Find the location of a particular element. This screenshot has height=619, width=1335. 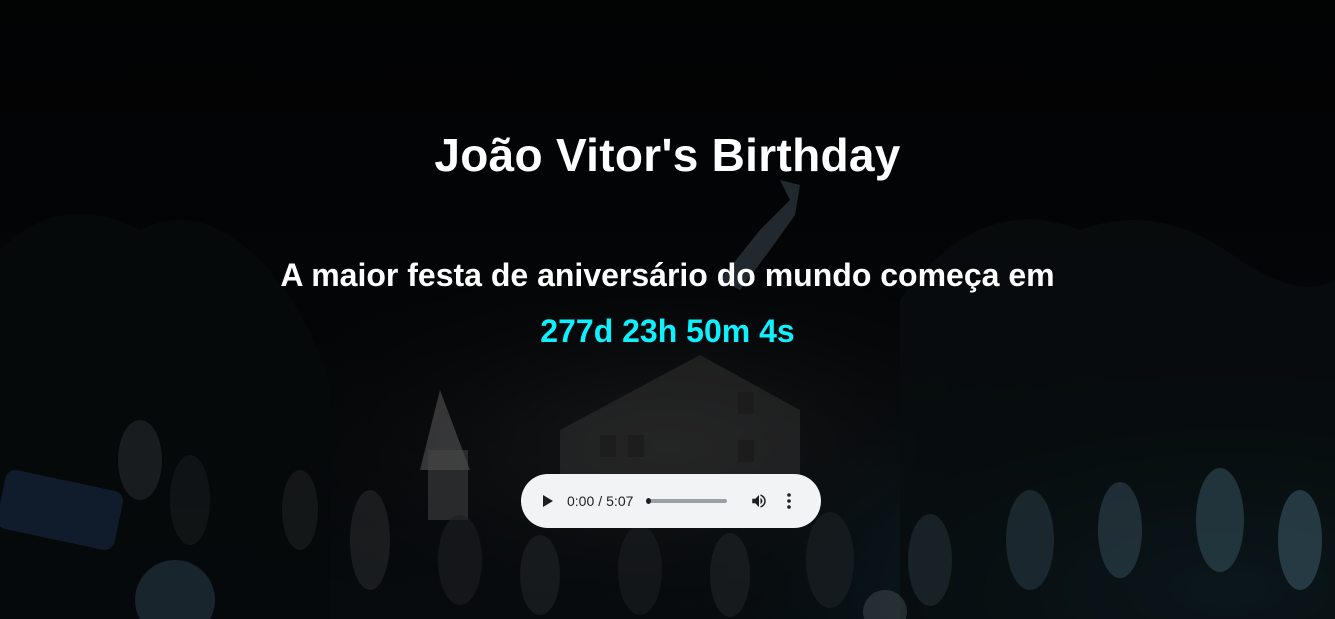

play-icon is located at coordinates (548, 501).